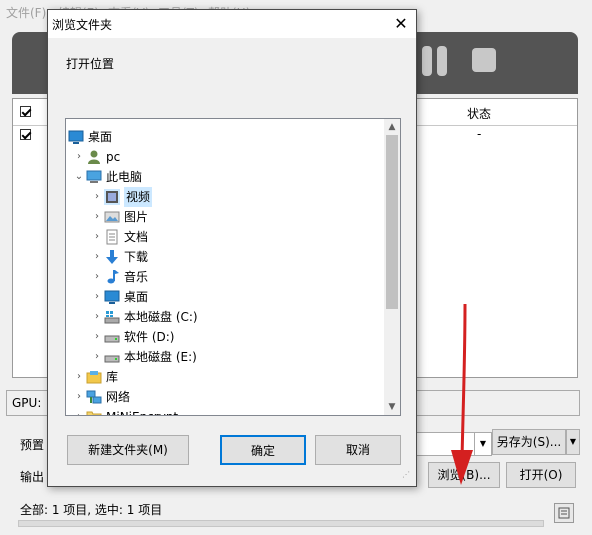  What do you see at coordinates (112, 277) in the screenshot?
I see `music-note-icon` at bounding box center [112, 277].